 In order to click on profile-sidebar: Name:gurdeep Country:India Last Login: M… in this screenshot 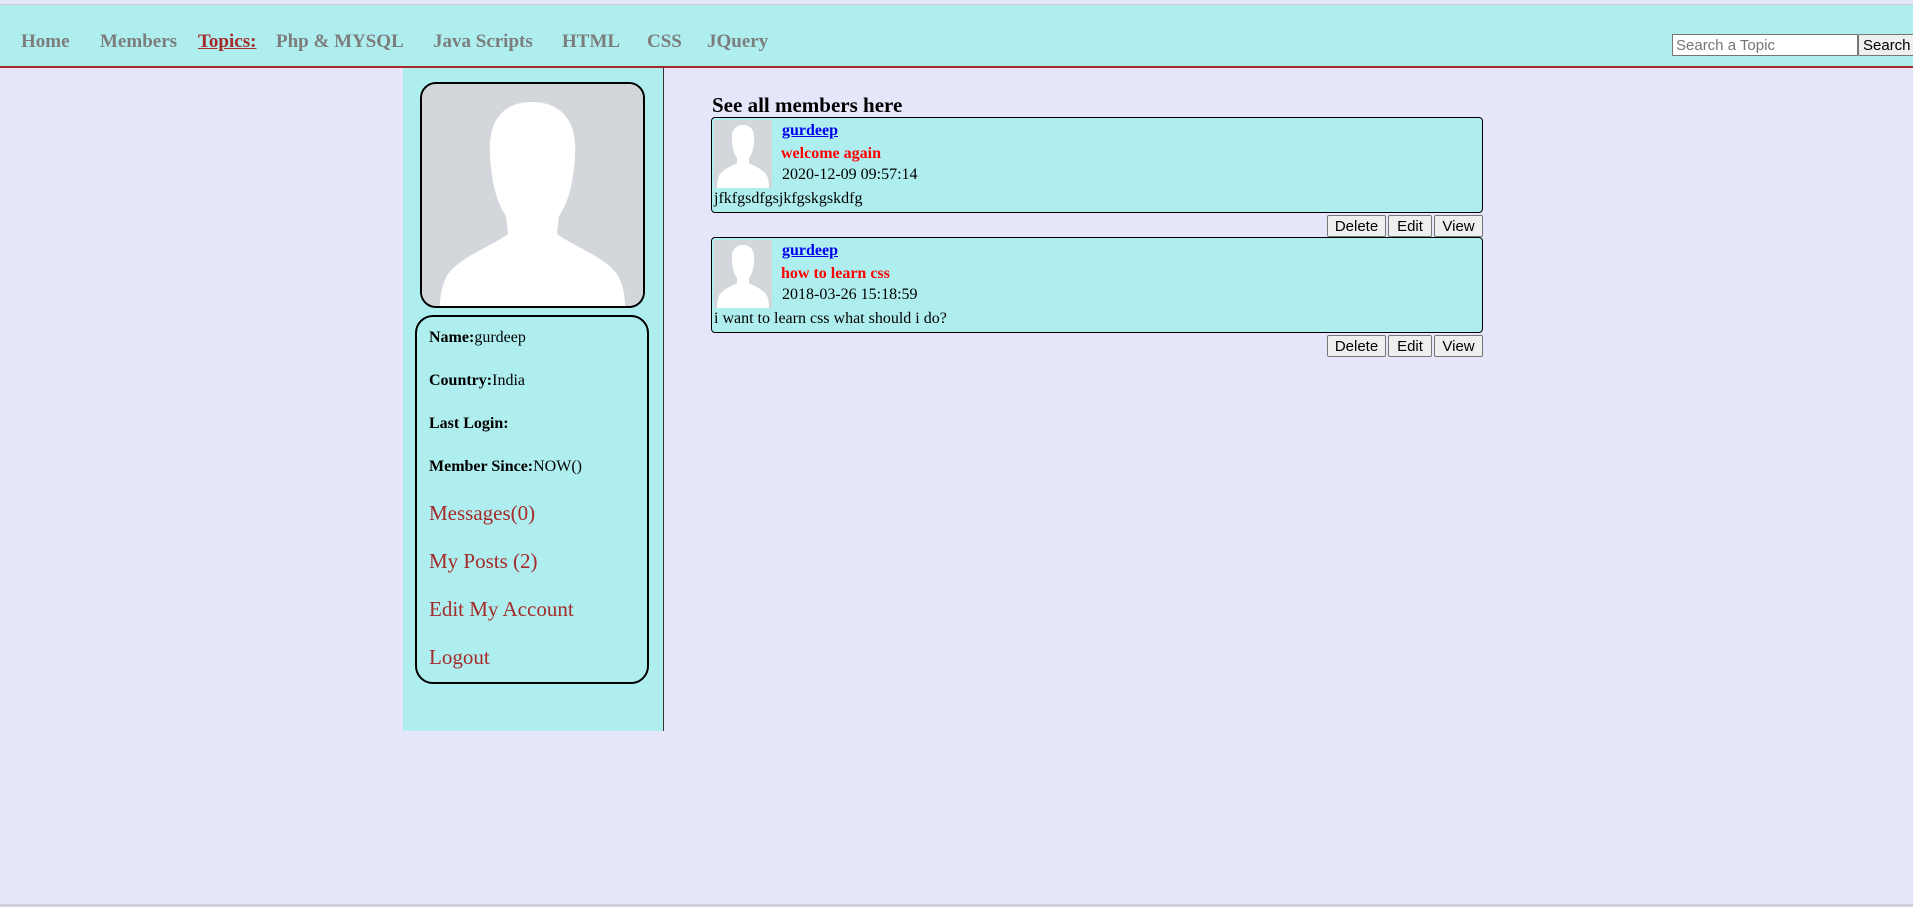, I will do `click(533, 399)`.